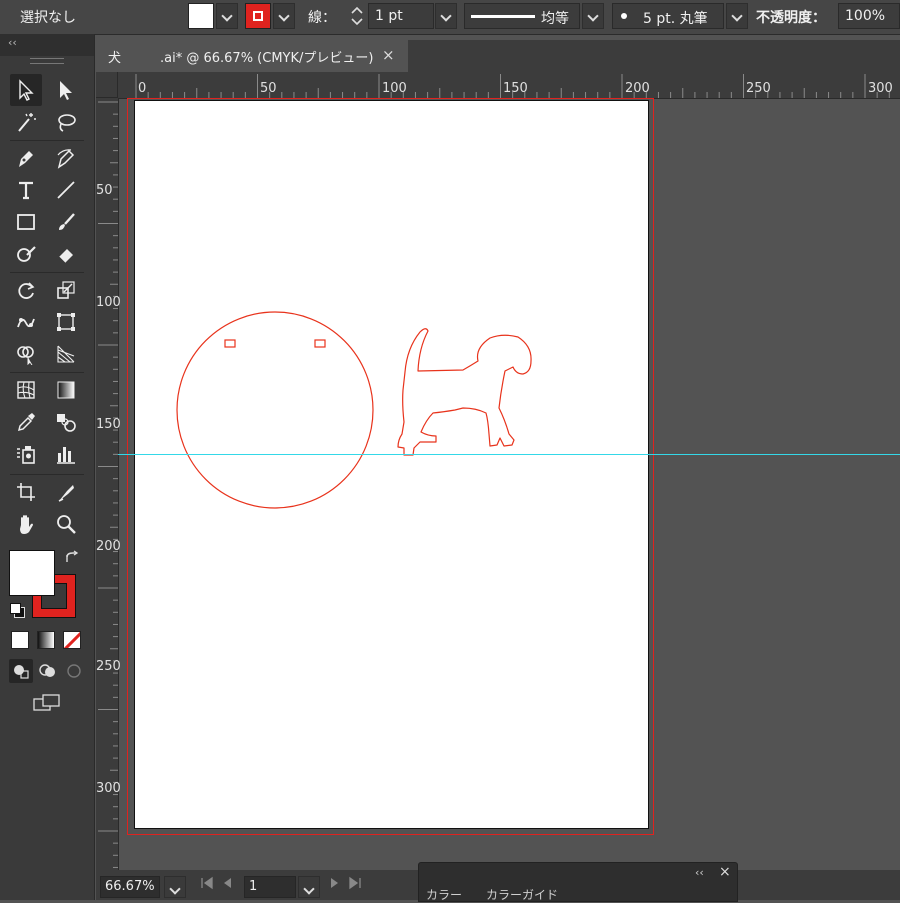  Describe the element at coordinates (207, 884) in the screenshot. I see `first-artboard-icon` at that location.